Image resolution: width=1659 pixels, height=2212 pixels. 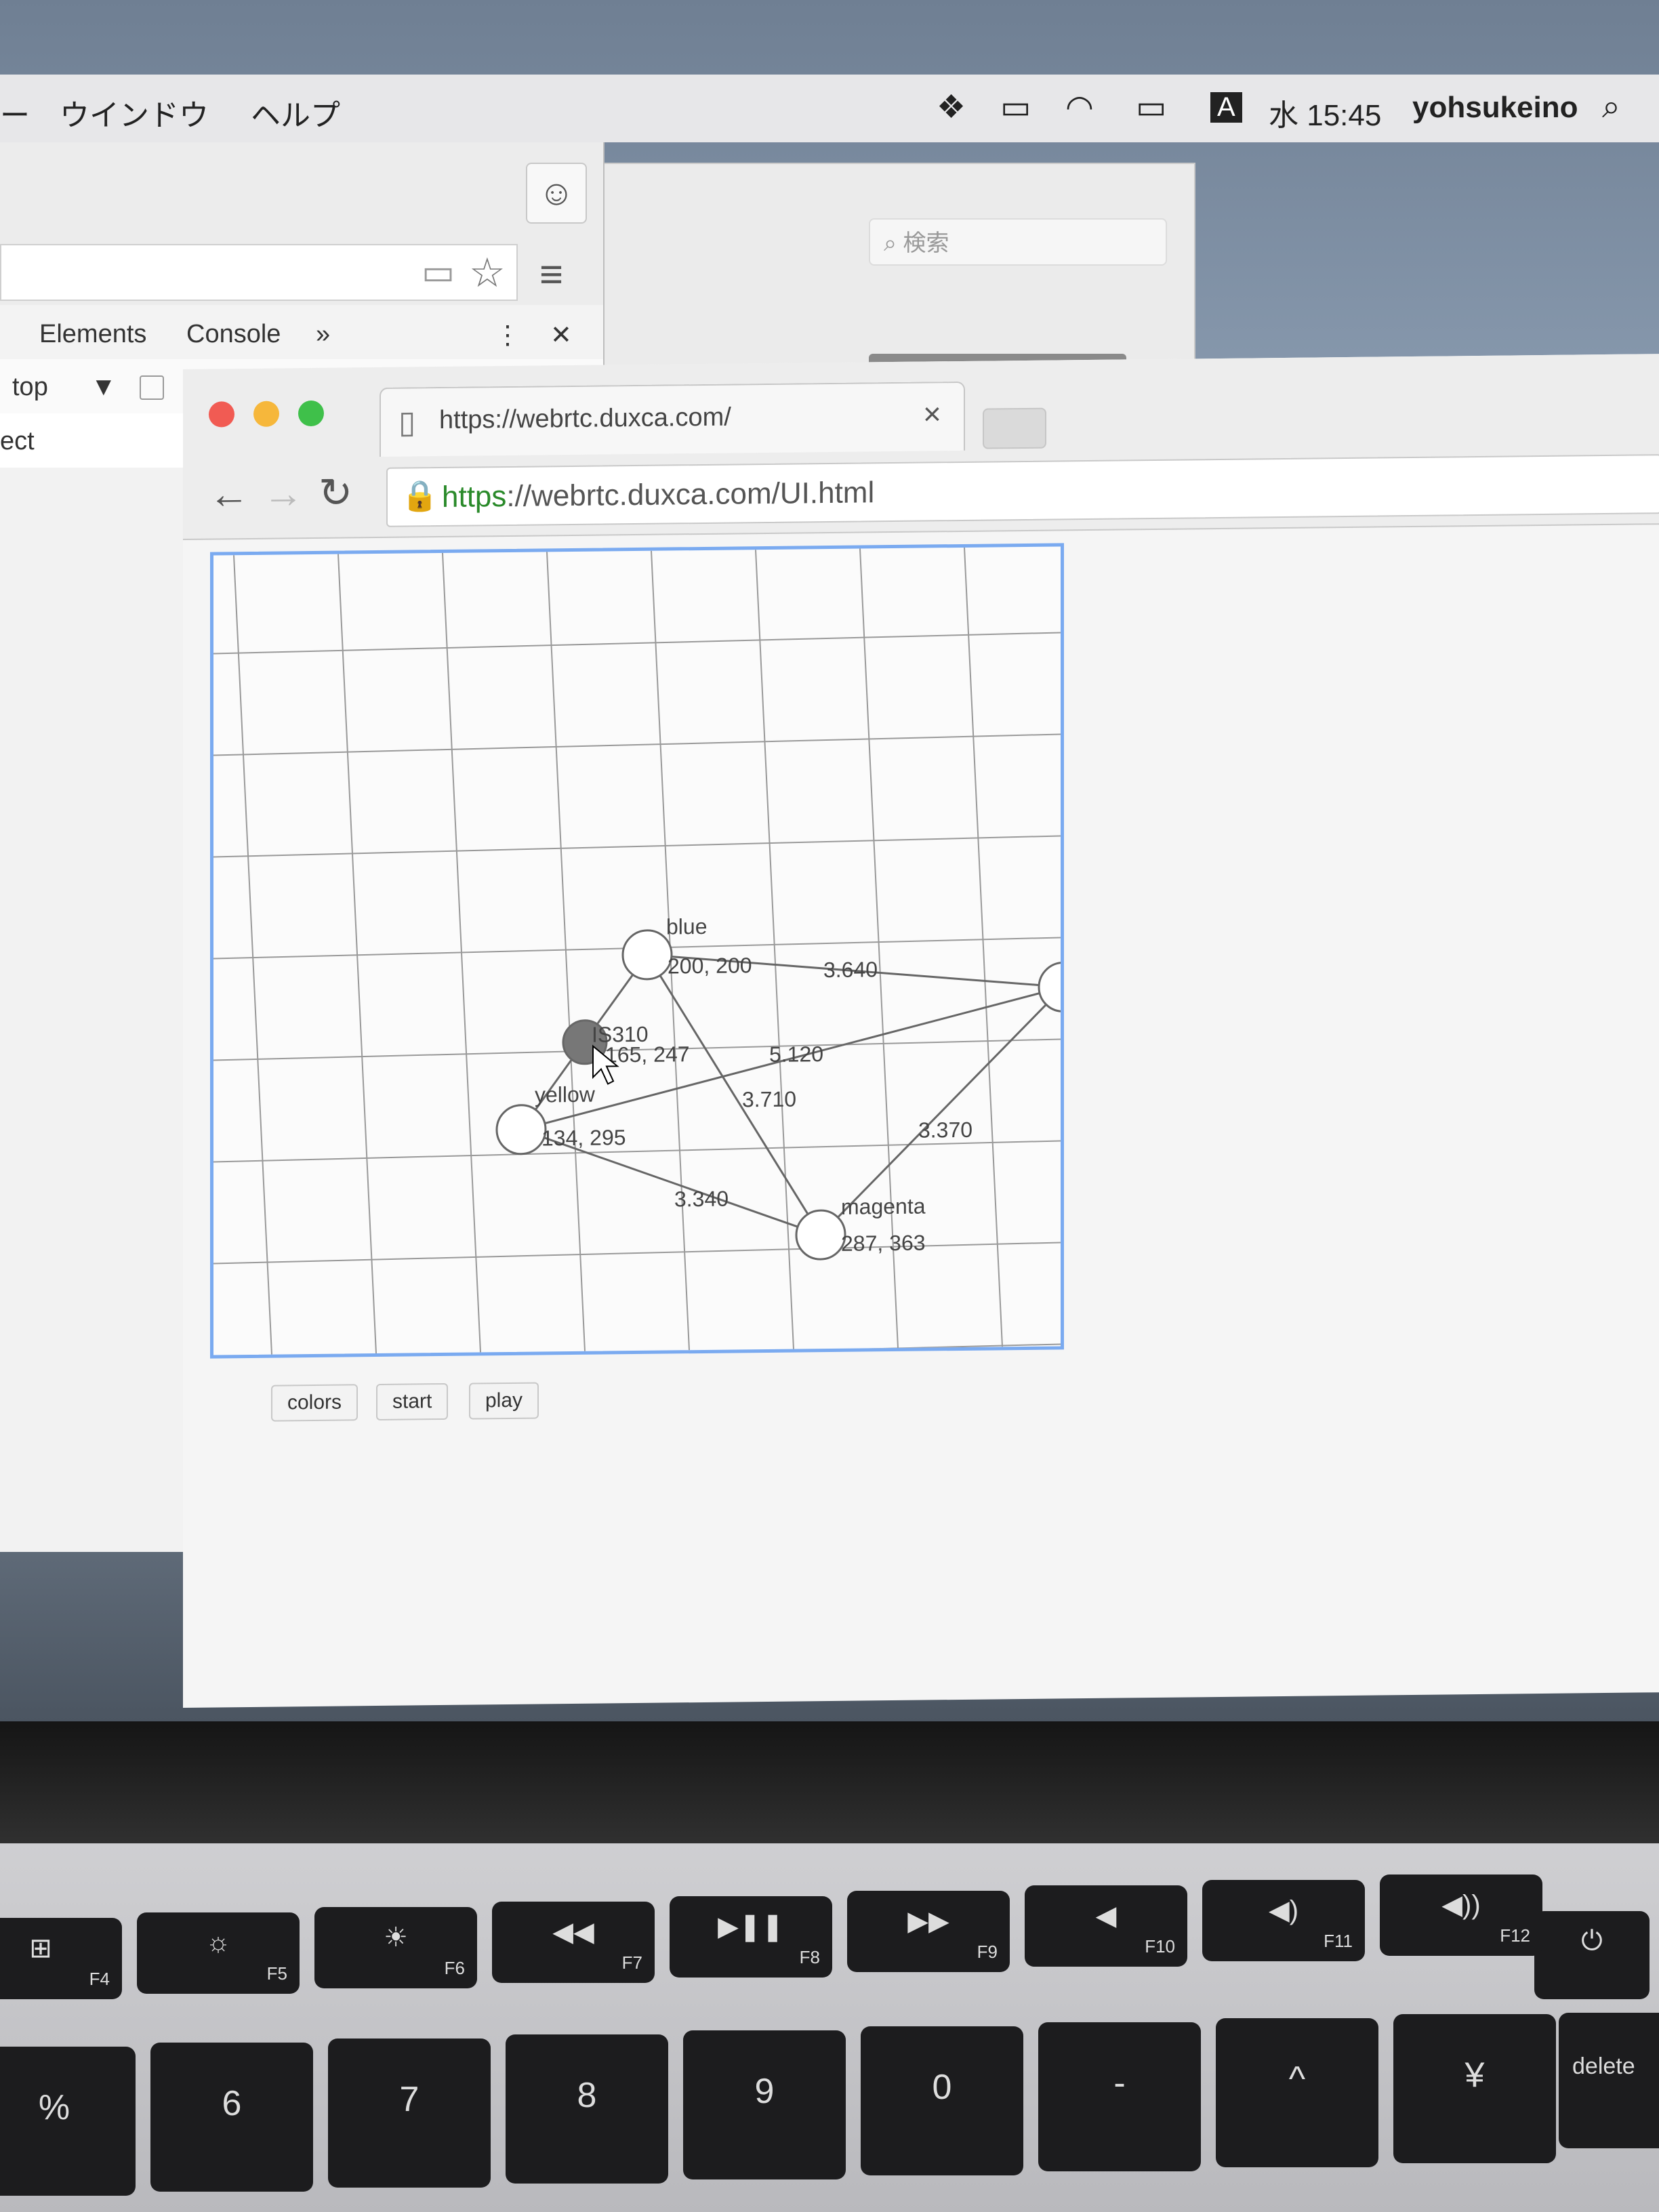 I want to click on app-search-field: ⌕ 検索, so click(x=1018, y=242).